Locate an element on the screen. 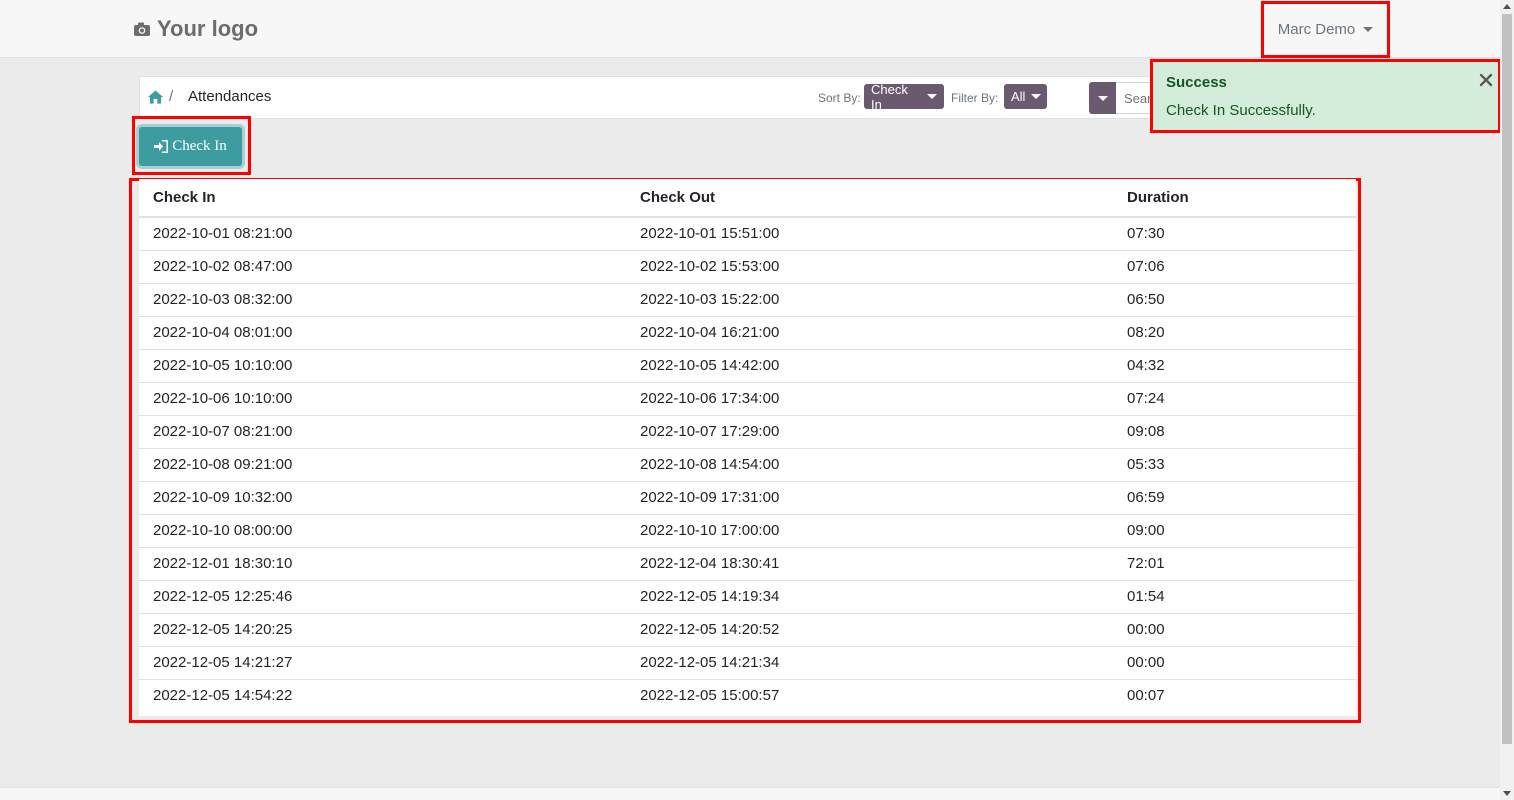 This screenshot has width=1514, height=800. toast-message: Check In Successfully. is located at coordinates (1241, 110).